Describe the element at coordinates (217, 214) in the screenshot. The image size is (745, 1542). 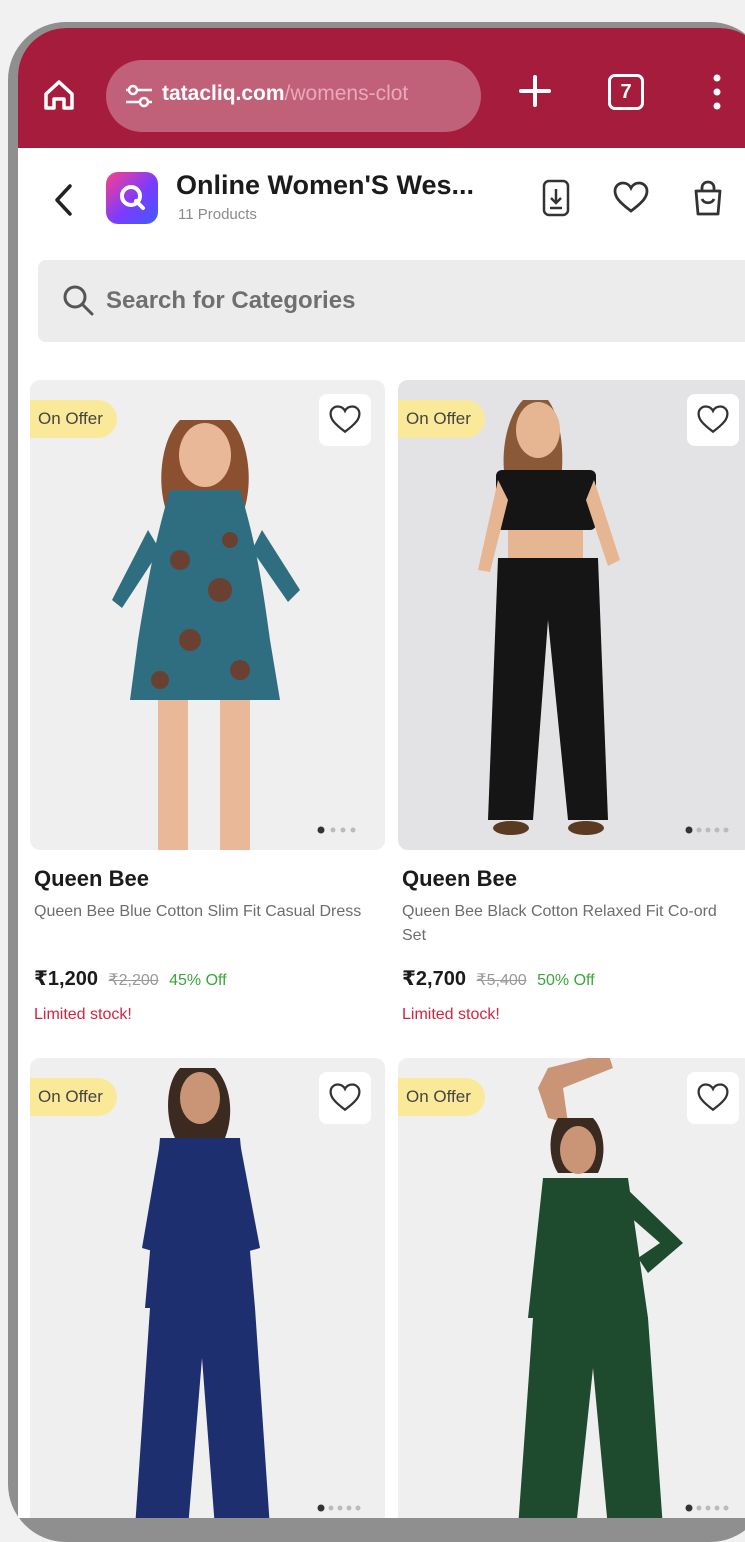
I see `product-count: 11 Products` at that location.